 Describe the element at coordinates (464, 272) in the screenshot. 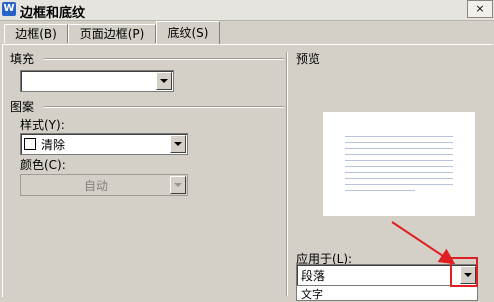

I see `annotation-highlight-box` at that location.